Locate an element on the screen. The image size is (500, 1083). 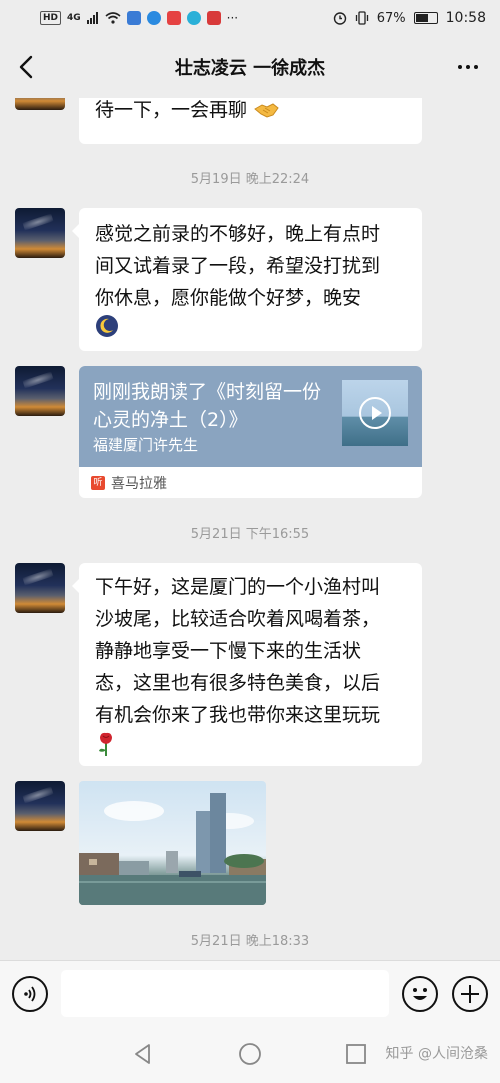
battery-icon is located at coordinates (425, 18).